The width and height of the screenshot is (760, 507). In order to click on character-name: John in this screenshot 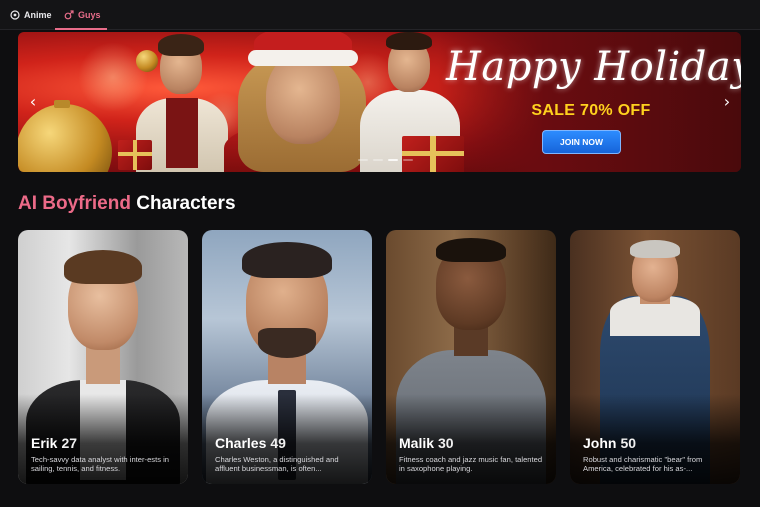, I will do `click(600, 443)`.